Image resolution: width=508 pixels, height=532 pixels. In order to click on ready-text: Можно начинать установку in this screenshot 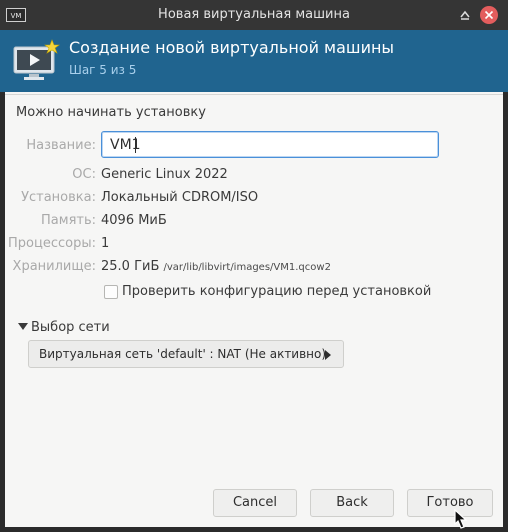, I will do `click(111, 112)`.